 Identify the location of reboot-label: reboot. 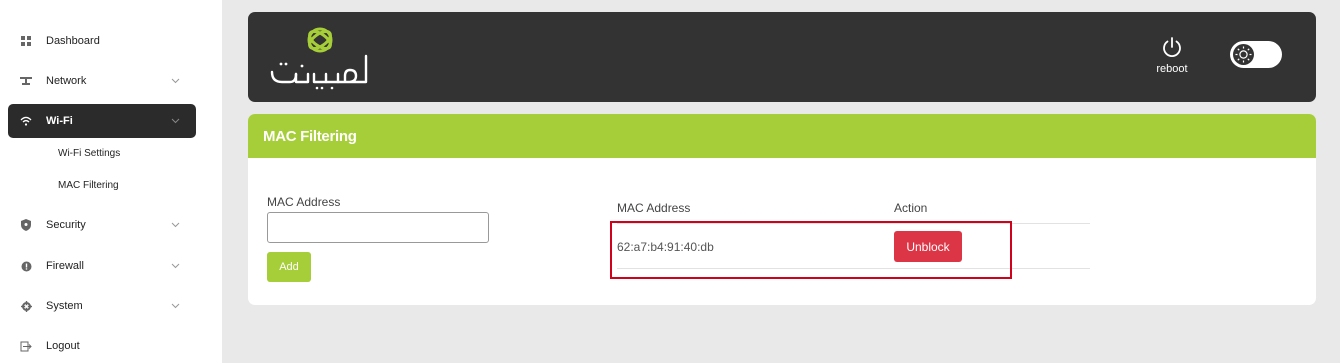
(1172, 69).